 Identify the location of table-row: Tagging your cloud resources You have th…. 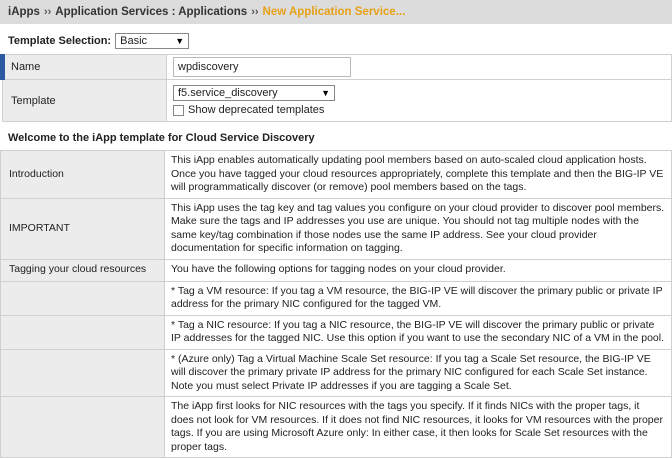
(336, 270).